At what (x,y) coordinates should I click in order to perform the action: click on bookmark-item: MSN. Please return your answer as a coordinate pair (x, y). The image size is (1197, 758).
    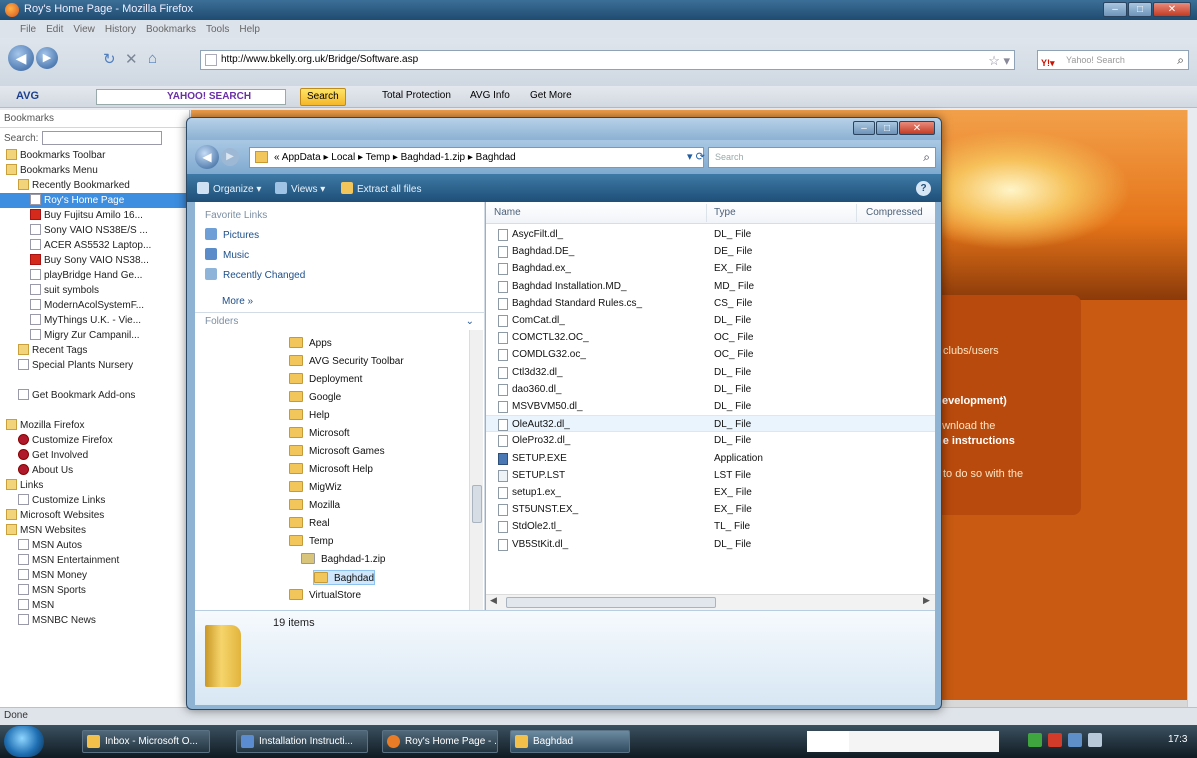
    Looking at the image, I should click on (94, 605).